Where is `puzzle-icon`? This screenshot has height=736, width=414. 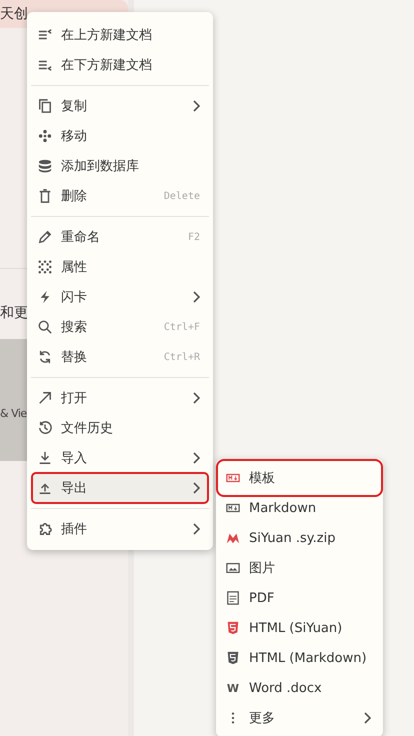
puzzle-icon is located at coordinates (45, 529).